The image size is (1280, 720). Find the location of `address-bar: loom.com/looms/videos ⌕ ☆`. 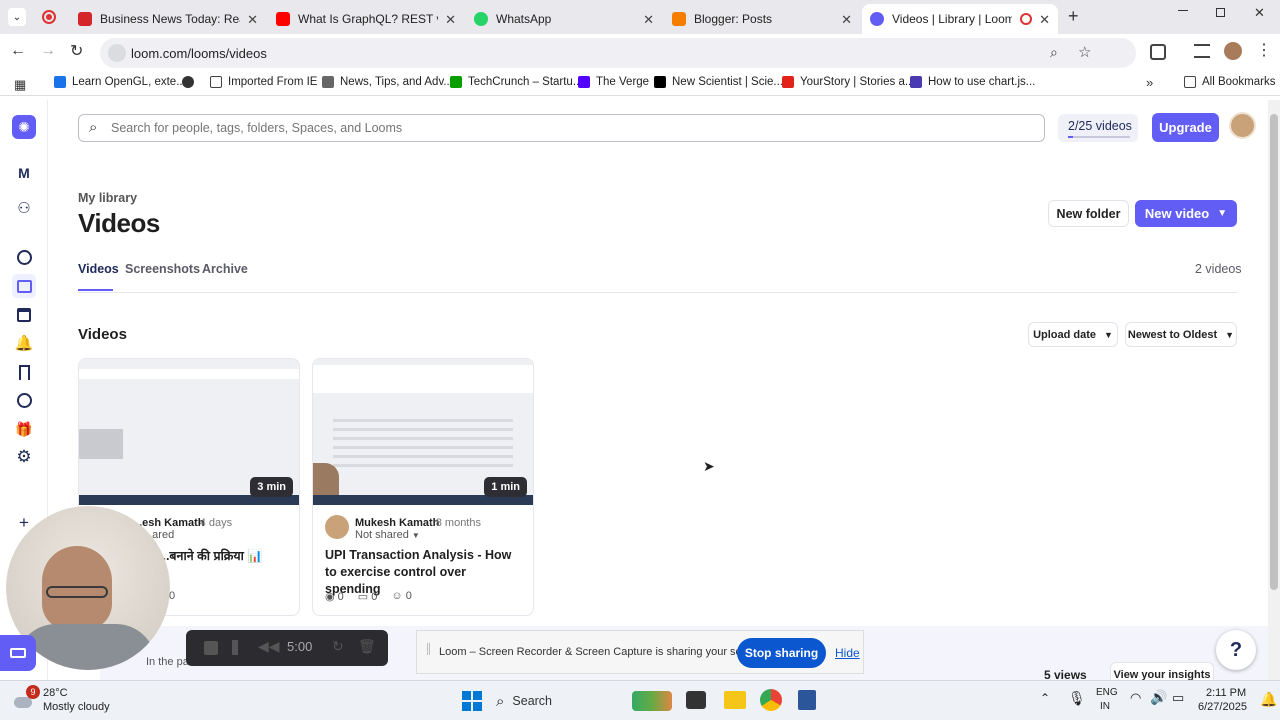

address-bar: loom.com/looms/videos ⌕ ☆ is located at coordinates (618, 53).